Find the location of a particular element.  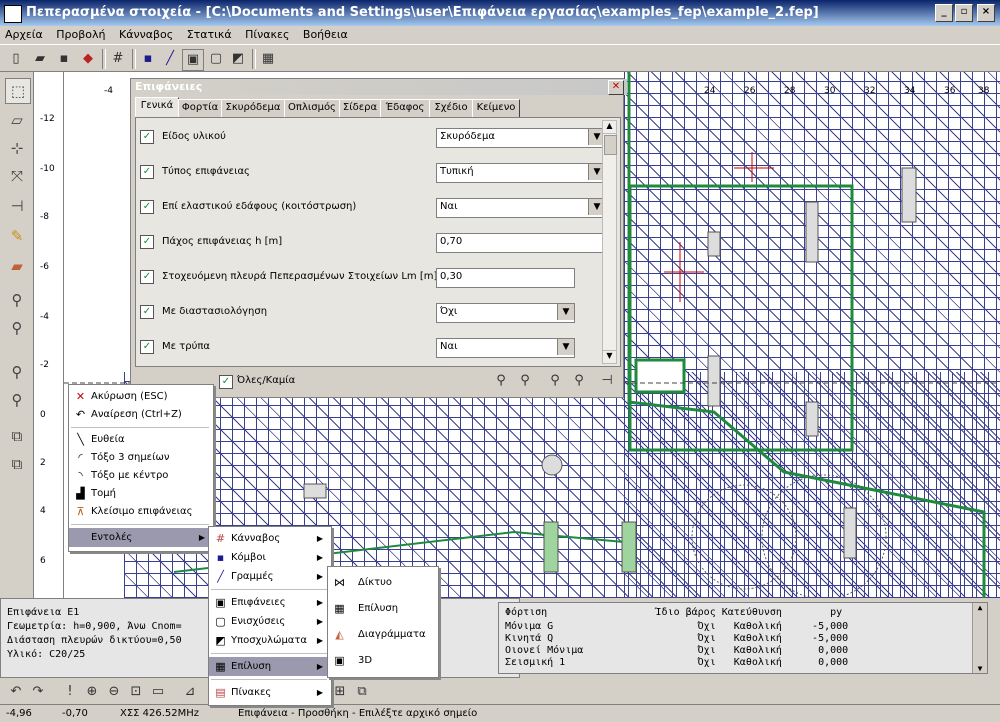

pencil-icon: ✎ is located at coordinates (17, 236).